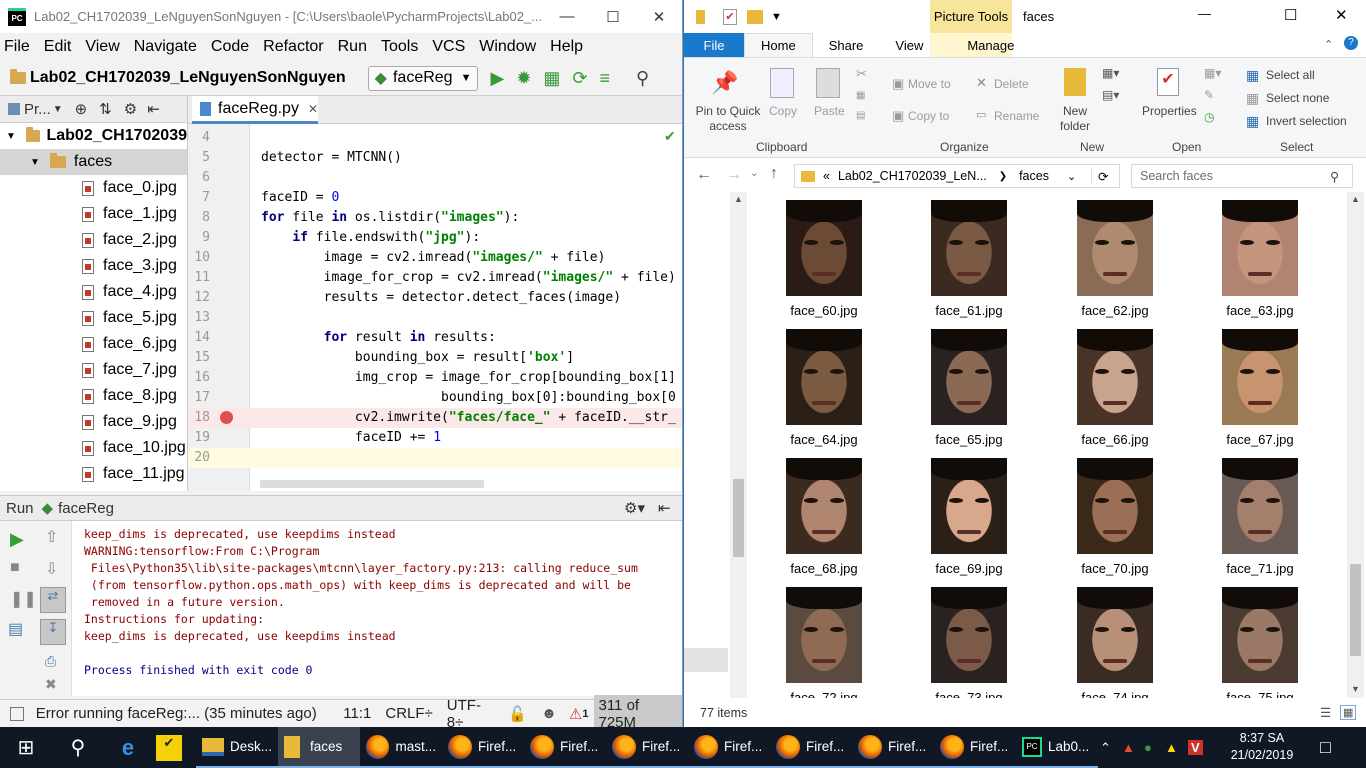 Image resolution: width=1366 pixels, height=768 pixels. I want to click on sticky-notes-icon: ✔, so click(169, 747).